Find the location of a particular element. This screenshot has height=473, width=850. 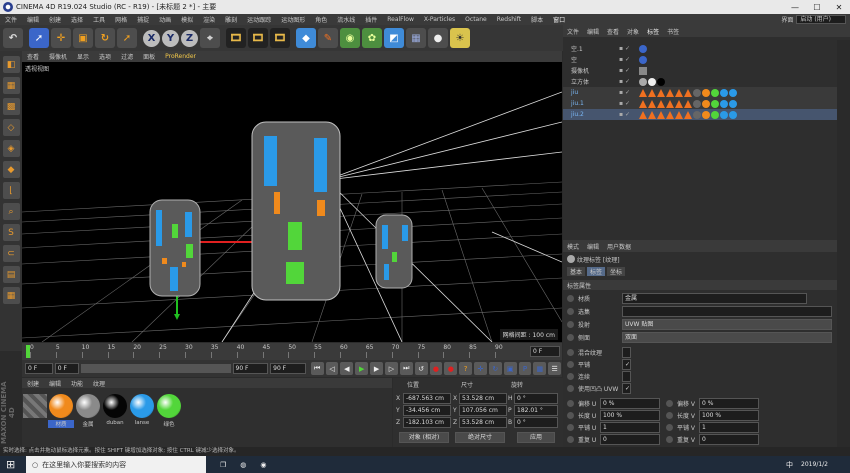

prev-key-icon: ◁ is located at coordinates (332, 368).